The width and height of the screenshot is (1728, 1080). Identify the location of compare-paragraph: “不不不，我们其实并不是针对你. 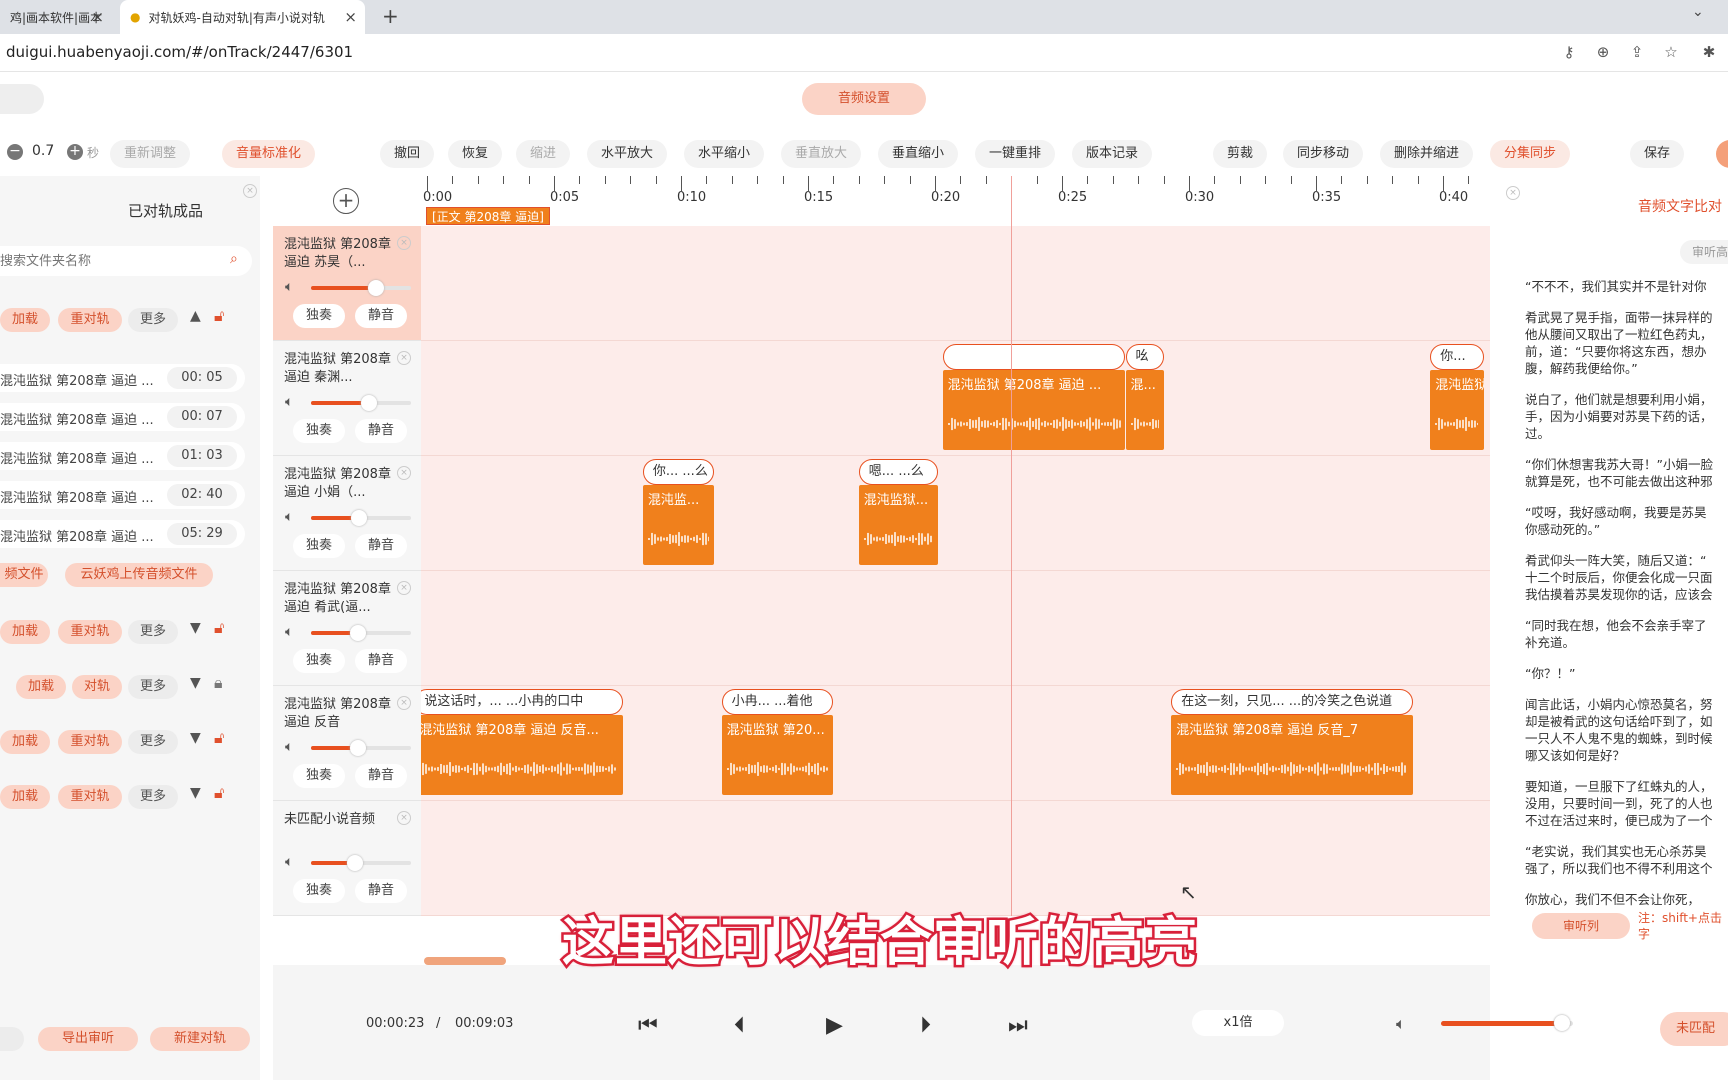
(1626, 286).